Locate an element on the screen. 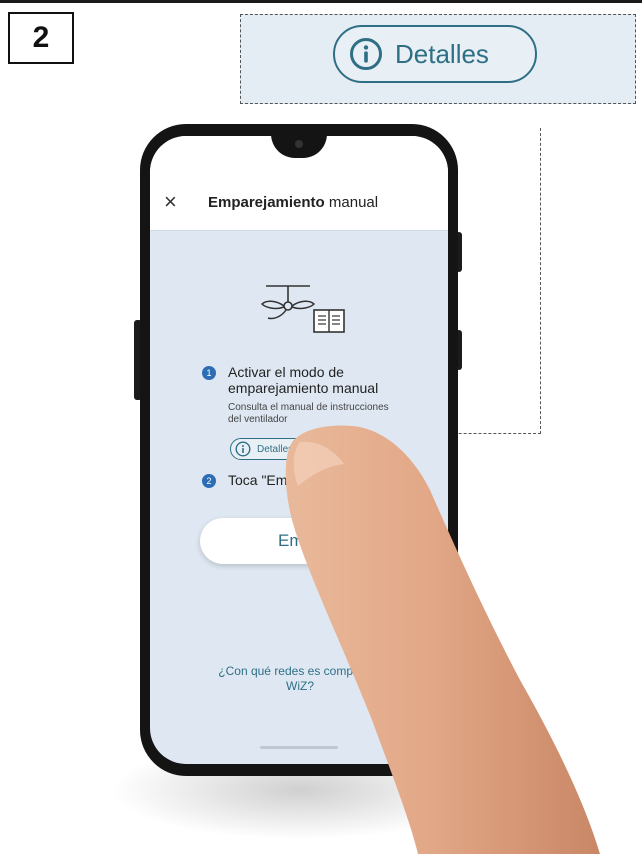 The width and height of the screenshot is (642, 854). details-callout: Detalles is located at coordinates (438, 59).